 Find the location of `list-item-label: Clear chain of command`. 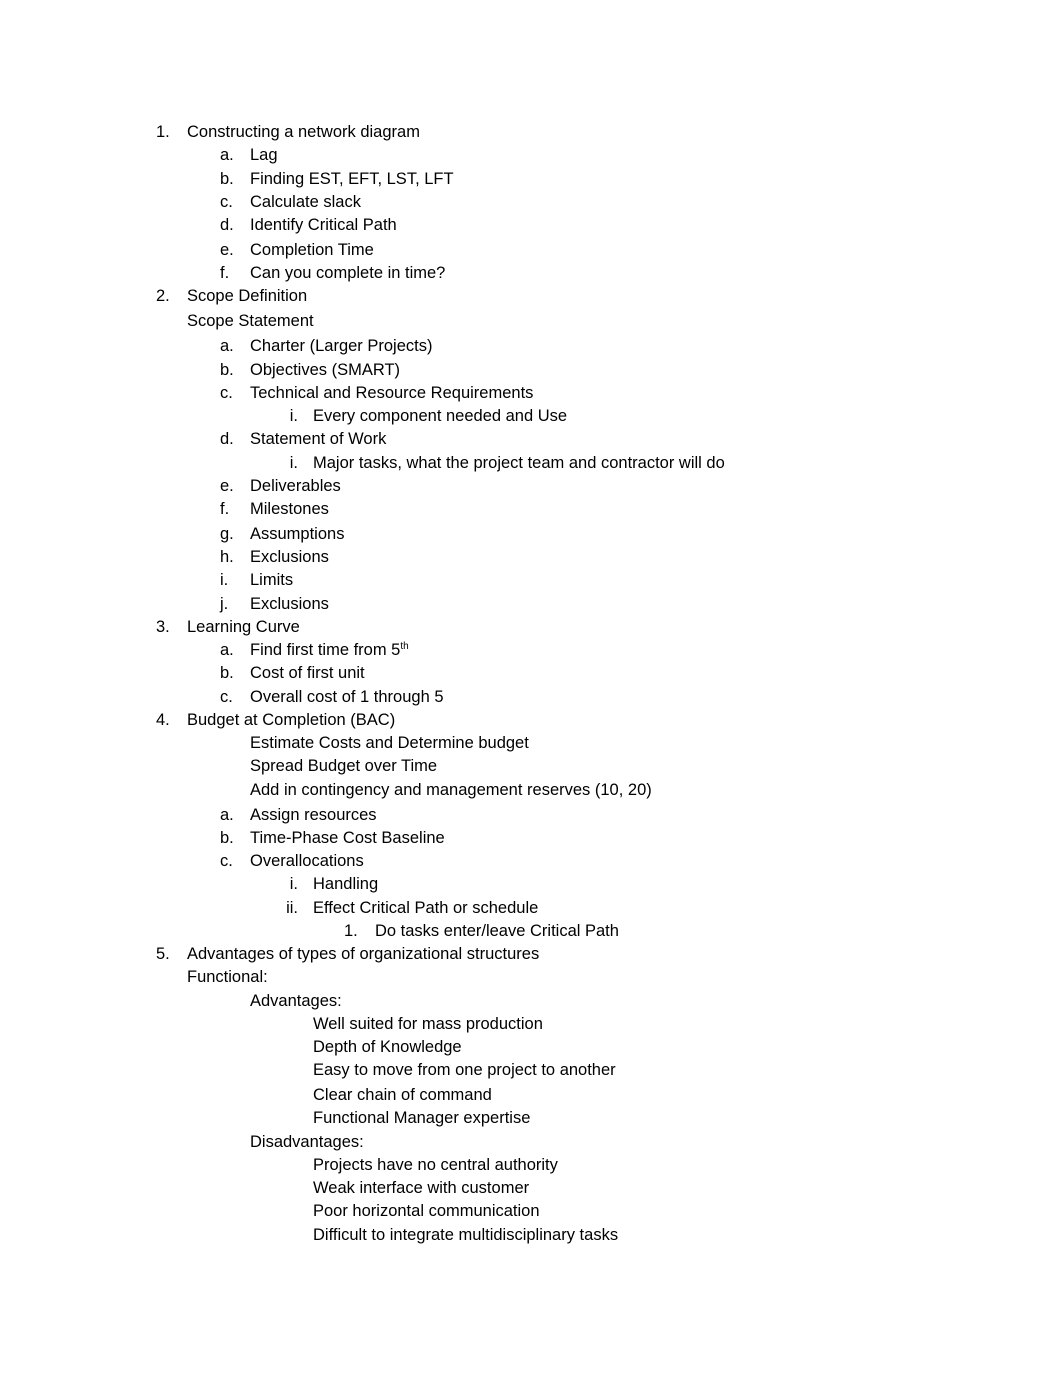

list-item-label: Clear chain of command is located at coordinates (402, 1095).